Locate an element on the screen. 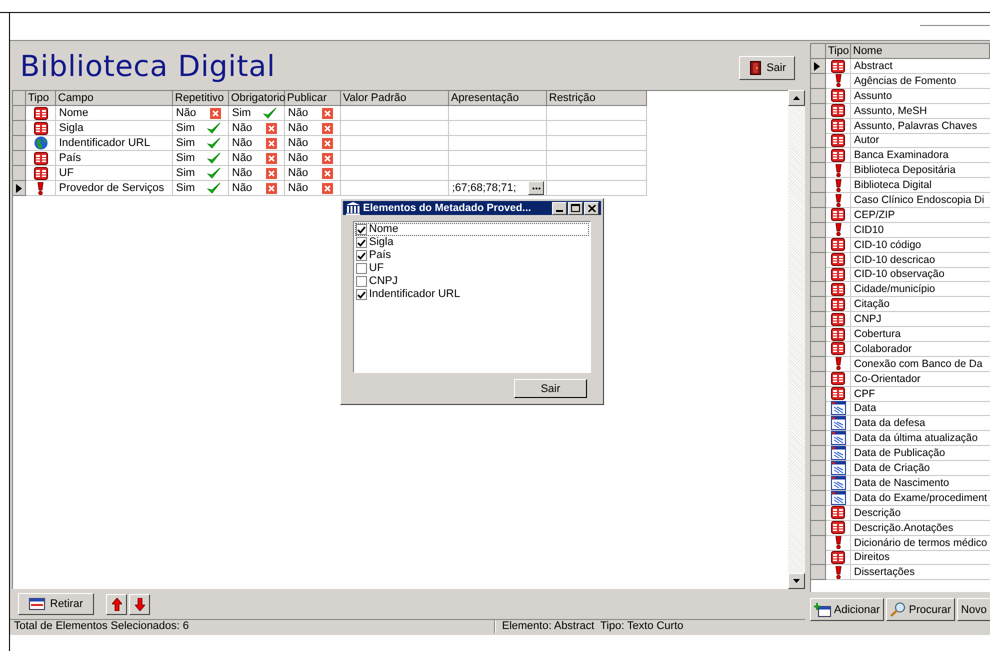 This screenshot has width=990, height=651. list-item: Banca Examinadora is located at coordinates (920, 156).